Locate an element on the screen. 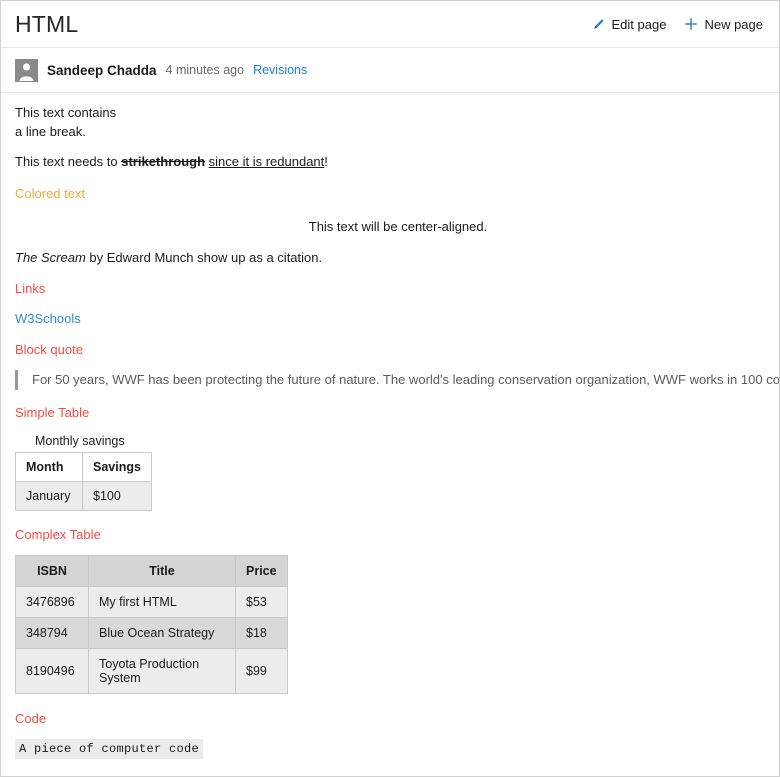  section-heading-links: Links is located at coordinates (30, 288).